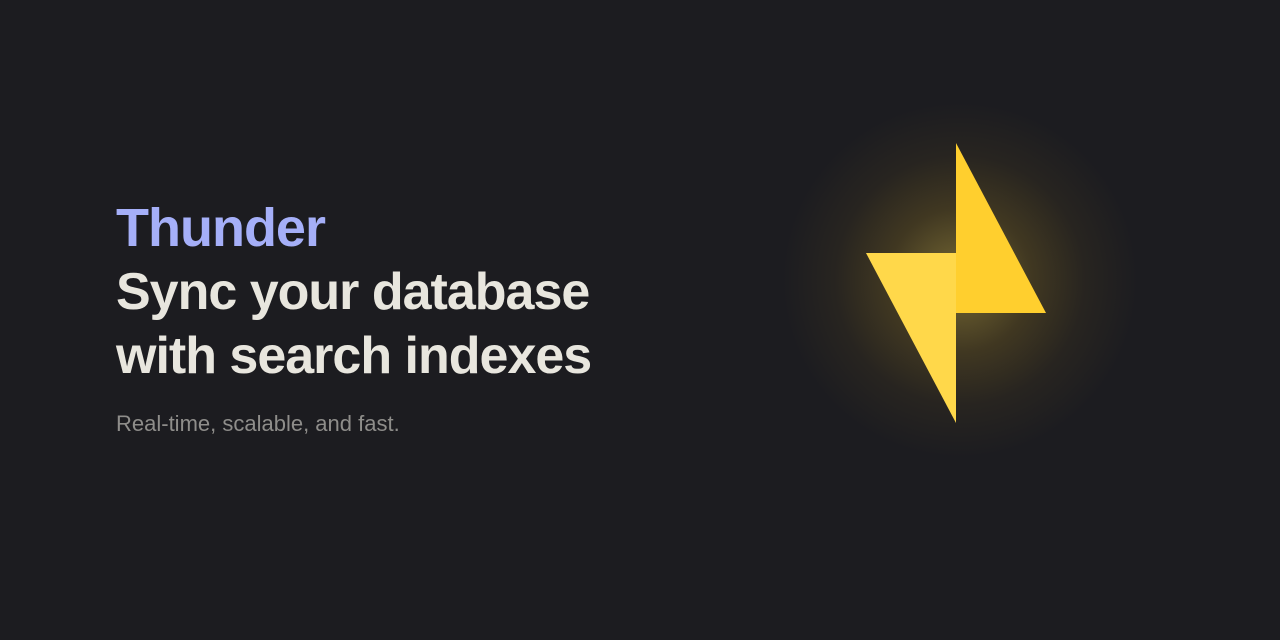  I want to click on headline-line-1: Sync your database, so click(353, 292).